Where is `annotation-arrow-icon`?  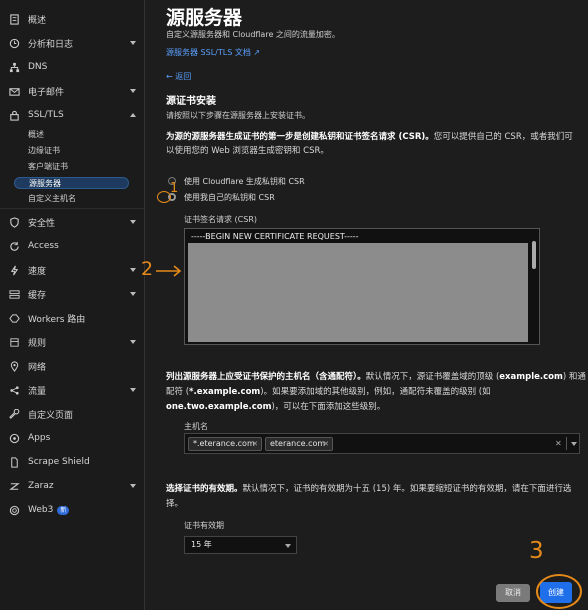
annotation-arrow-icon is located at coordinates (169, 271).